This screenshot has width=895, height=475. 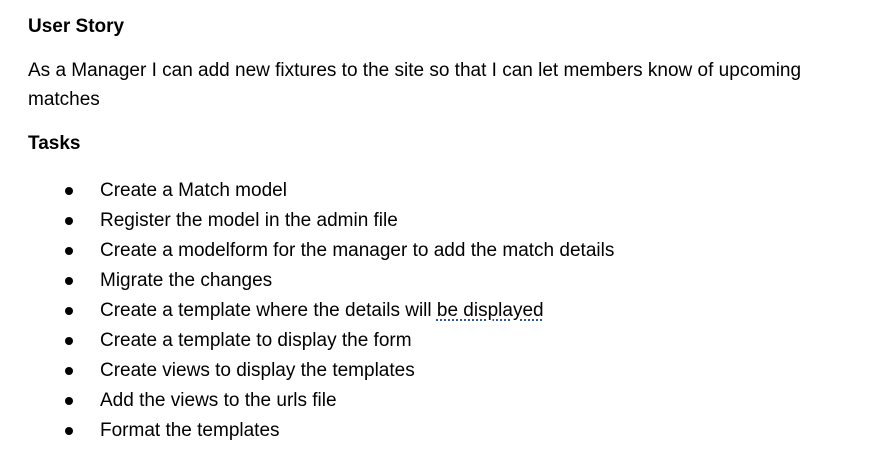 I want to click on task-text: Migrate the changes, so click(x=186, y=280).